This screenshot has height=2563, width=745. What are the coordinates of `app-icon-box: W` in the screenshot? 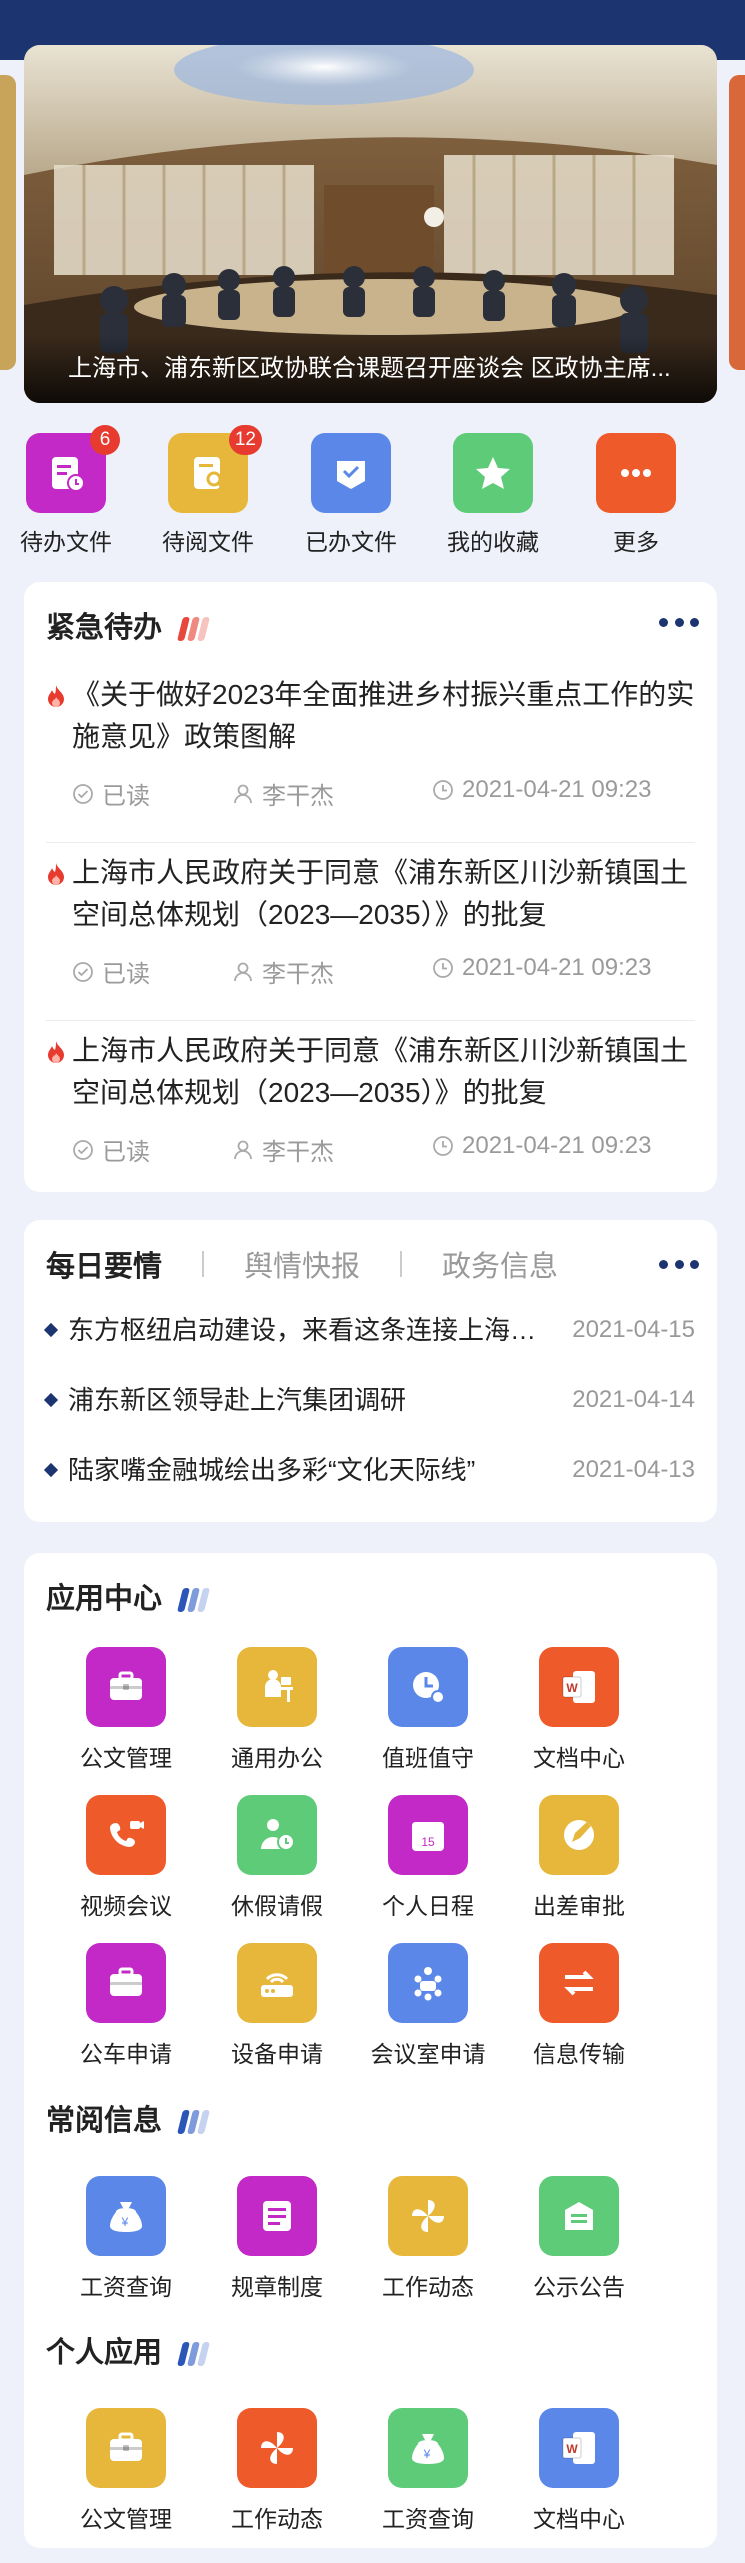 It's located at (579, 2448).